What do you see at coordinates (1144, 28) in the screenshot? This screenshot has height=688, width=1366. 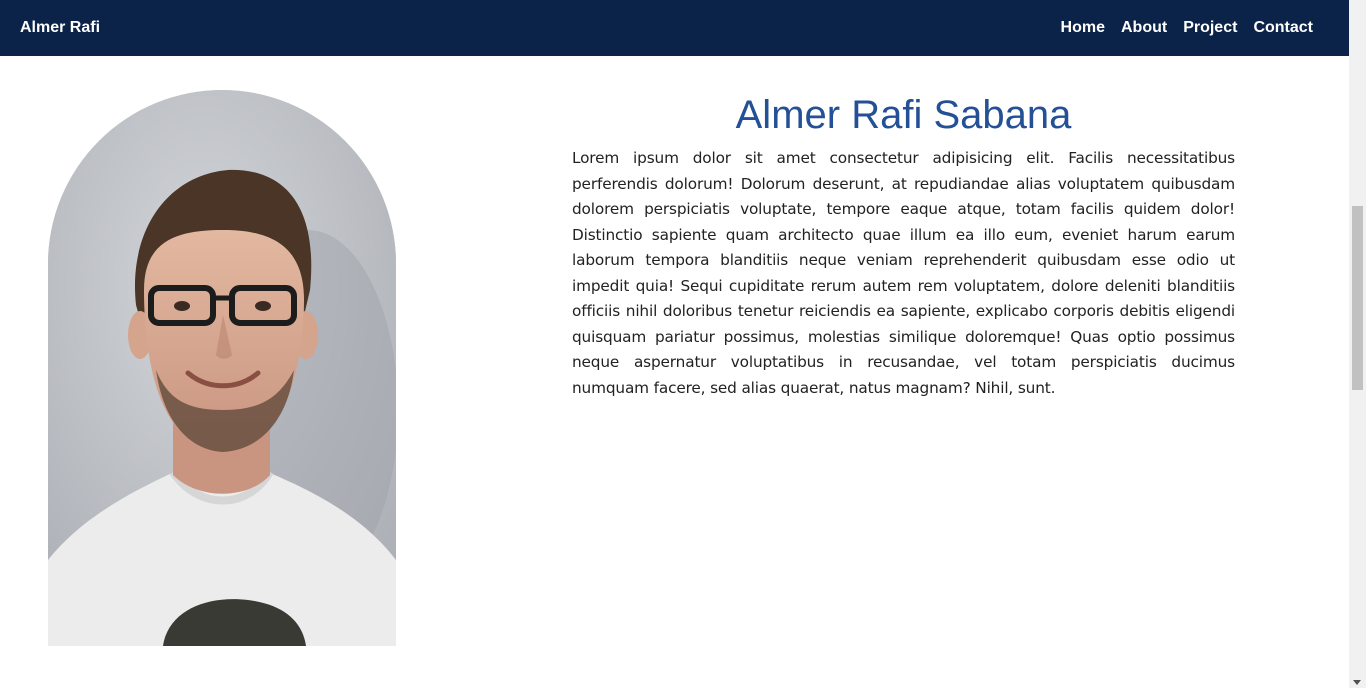 I see `nav-link-about: About` at bounding box center [1144, 28].